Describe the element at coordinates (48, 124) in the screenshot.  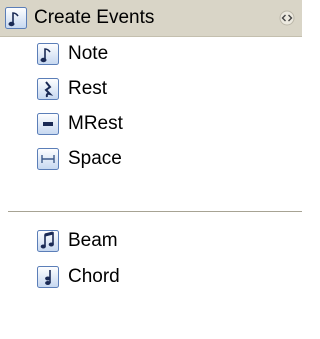
I see `mrest-icon` at that location.